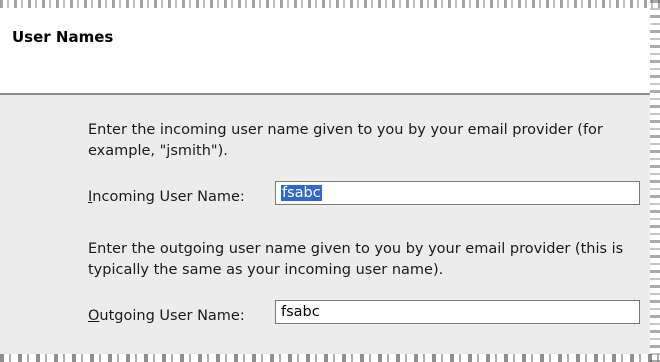  What do you see at coordinates (457, 193) in the screenshot?
I see `incoming-user-name-input: fsabc` at bounding box center [457, 193].